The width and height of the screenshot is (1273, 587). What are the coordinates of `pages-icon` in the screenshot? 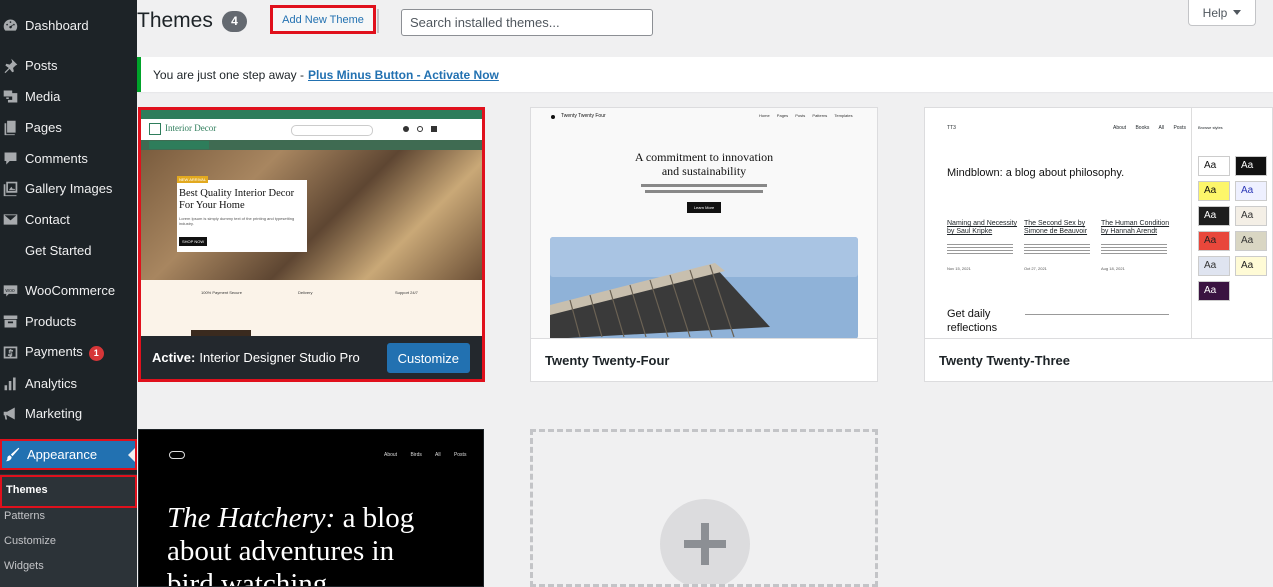 It's located at (10, 127).